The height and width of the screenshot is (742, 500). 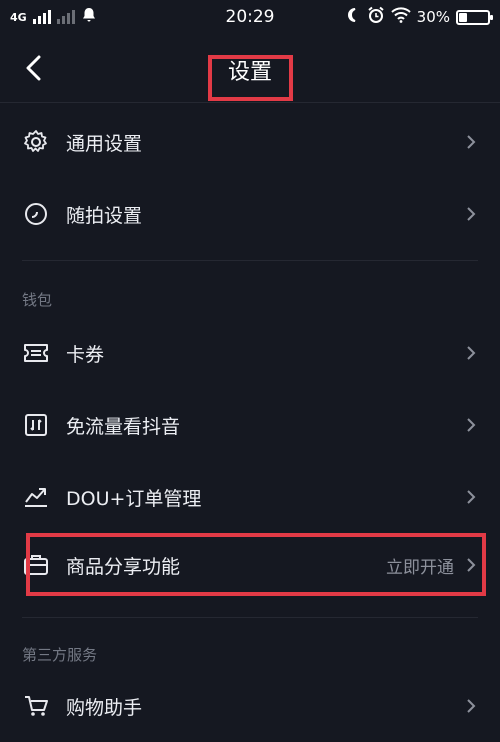 What do you see at coordinates (250, 142) in the screenshot?
I see `settings-item-general: 通用设置` at bounding box center [250, 142].